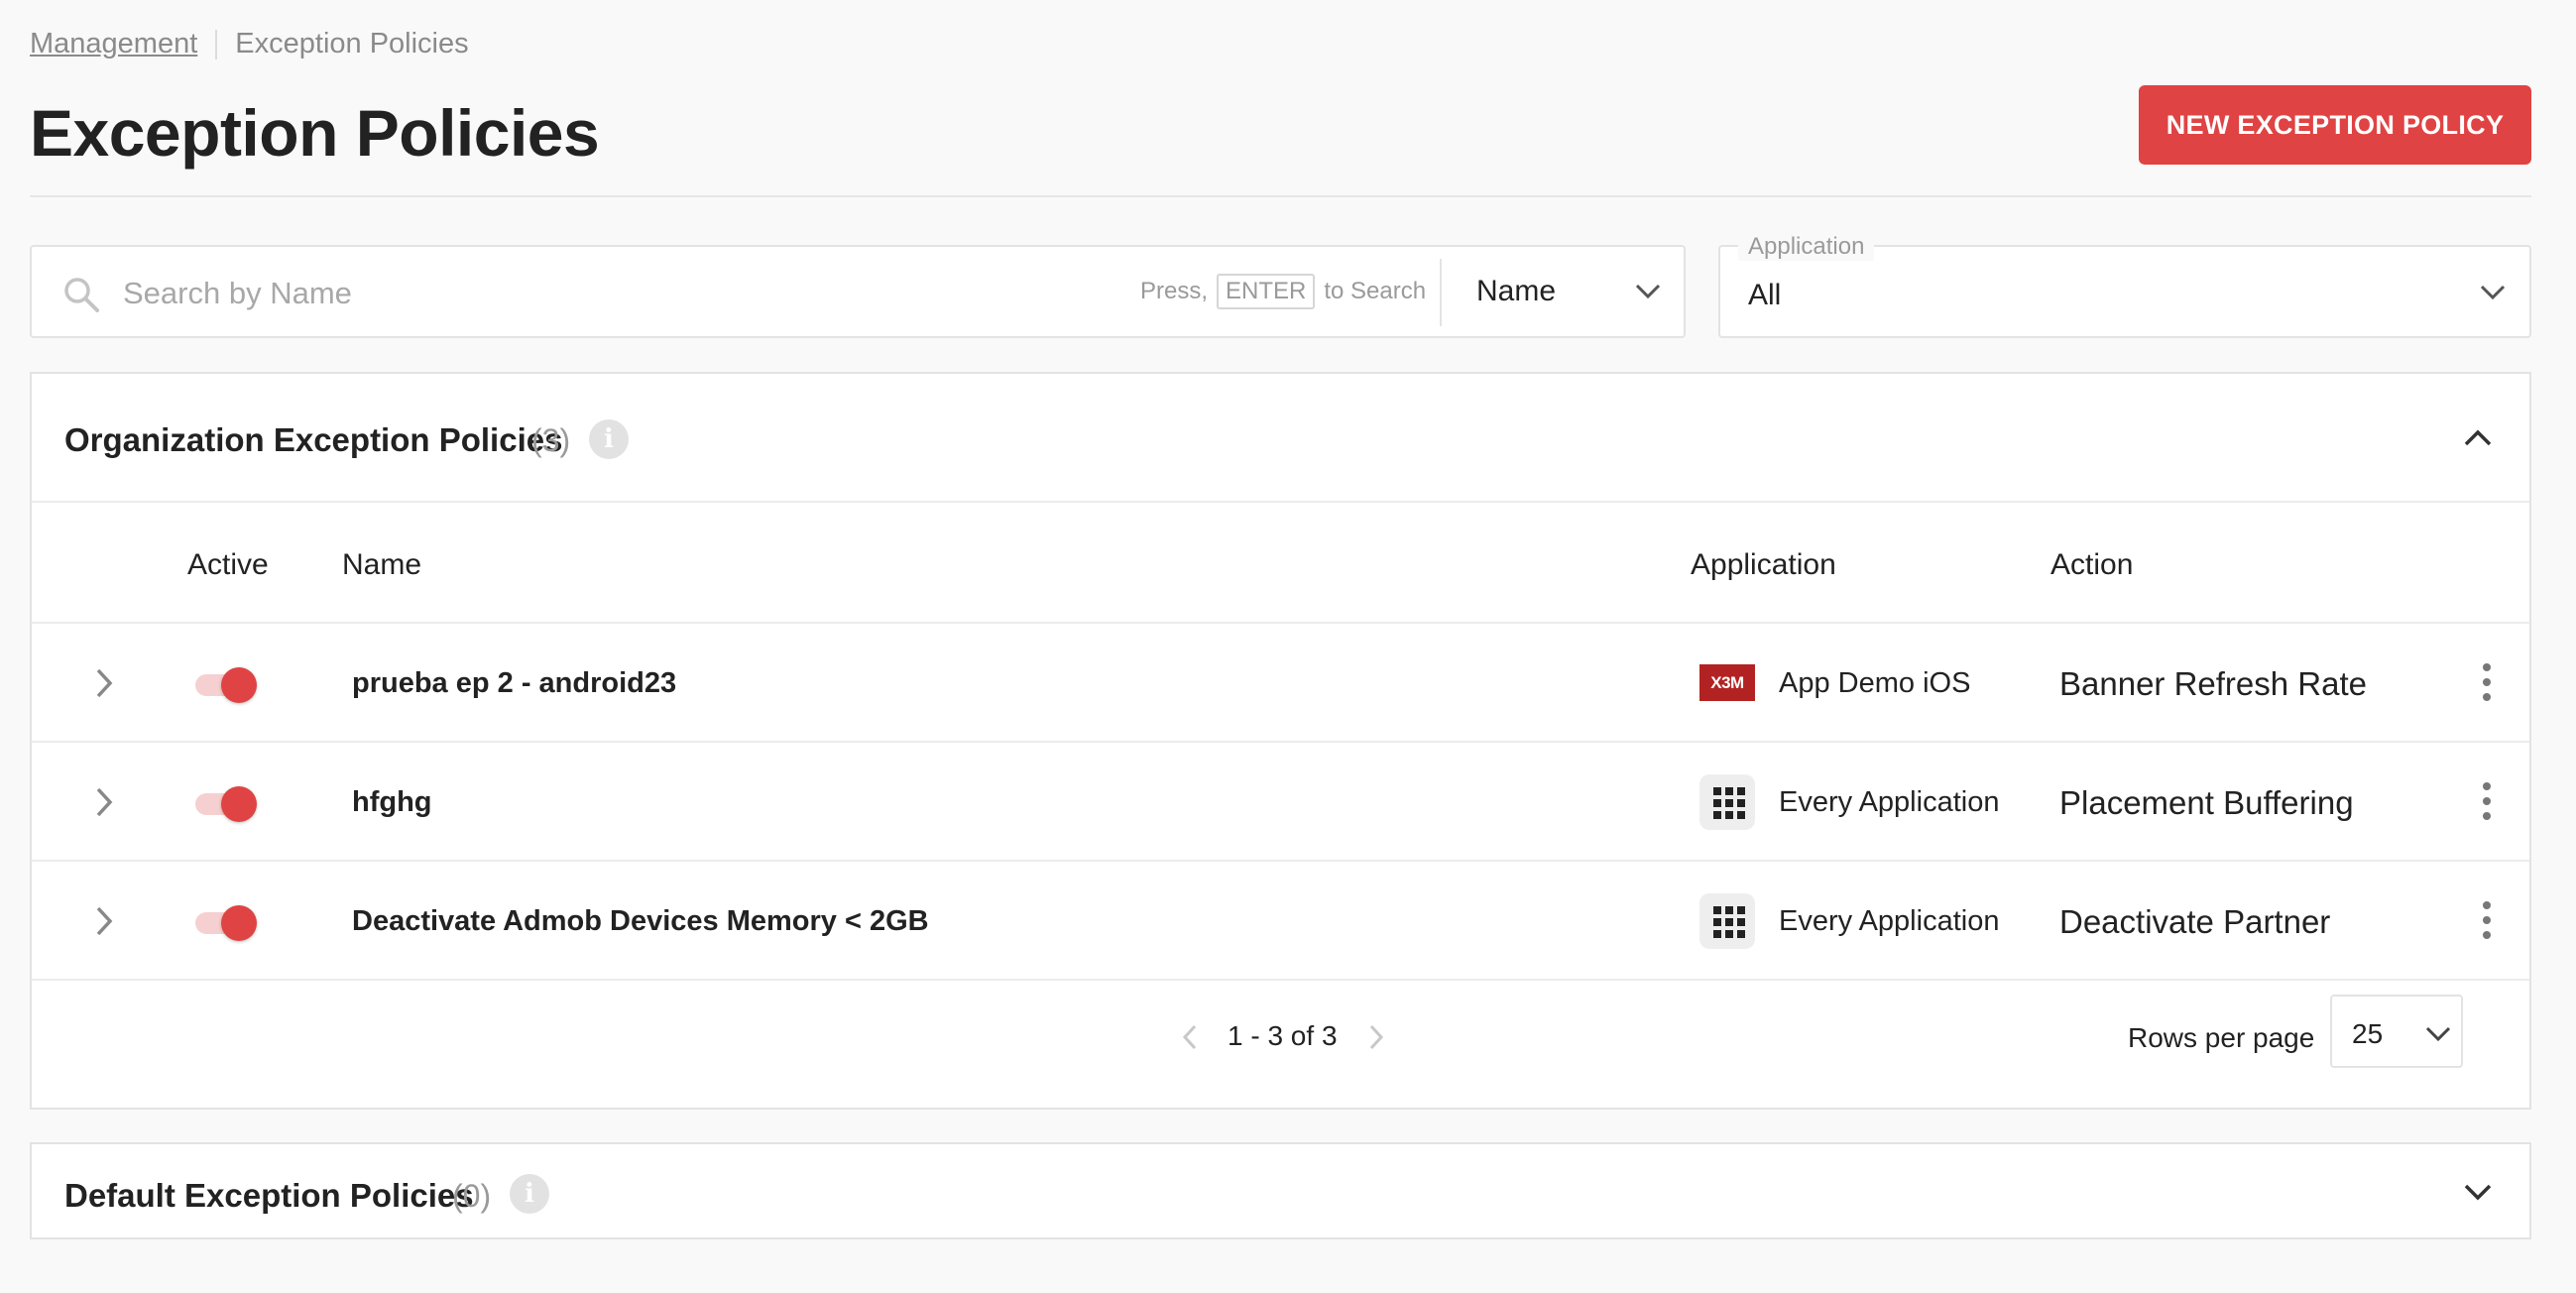 Image resolution: width=2576 pixels, height=1293 pixels. What do you see at coordinates (1266, 291) in the screenshot?
I see `enter-key-badge: ENTER` at bounding box center [1266, 291].